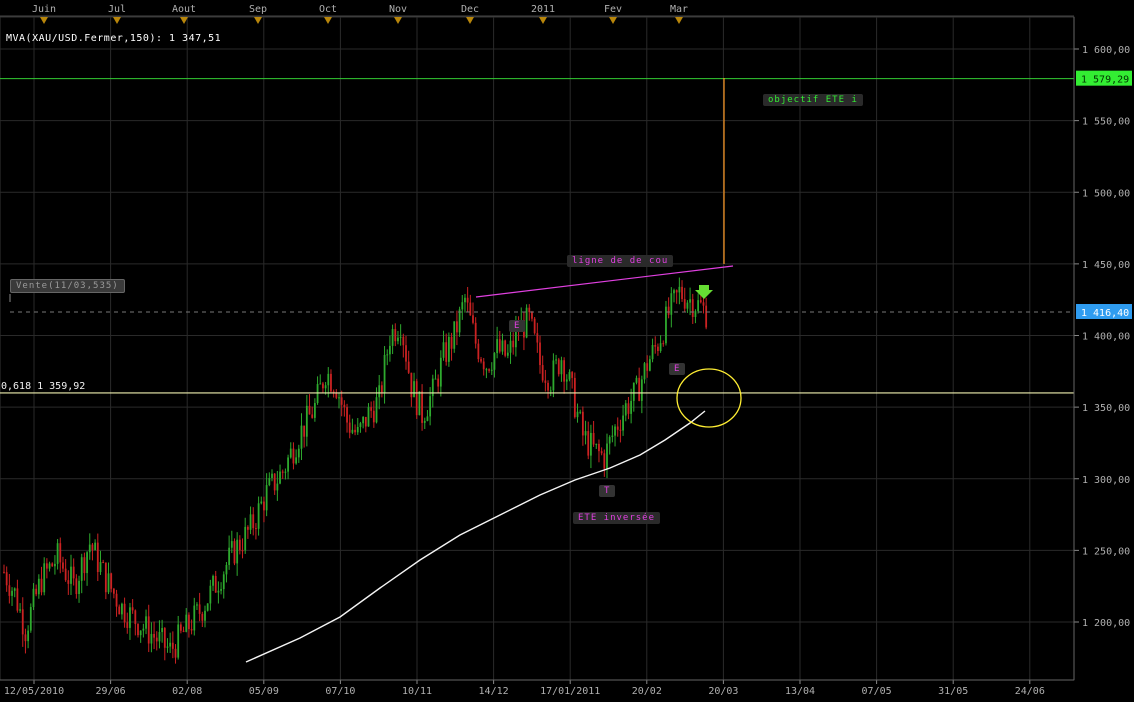 This screenshot has height=702, width=1134. I want to click on y-tick-label: 1 200,00, so click(1106, 623).